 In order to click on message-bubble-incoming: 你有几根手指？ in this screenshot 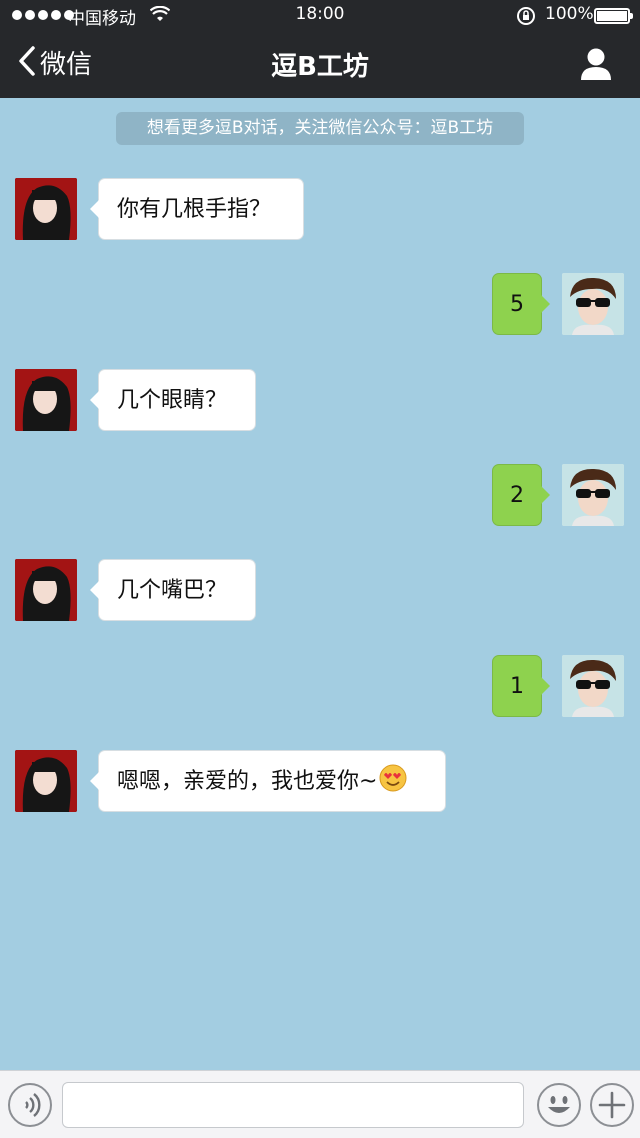, I will do `click(197, 209)`.